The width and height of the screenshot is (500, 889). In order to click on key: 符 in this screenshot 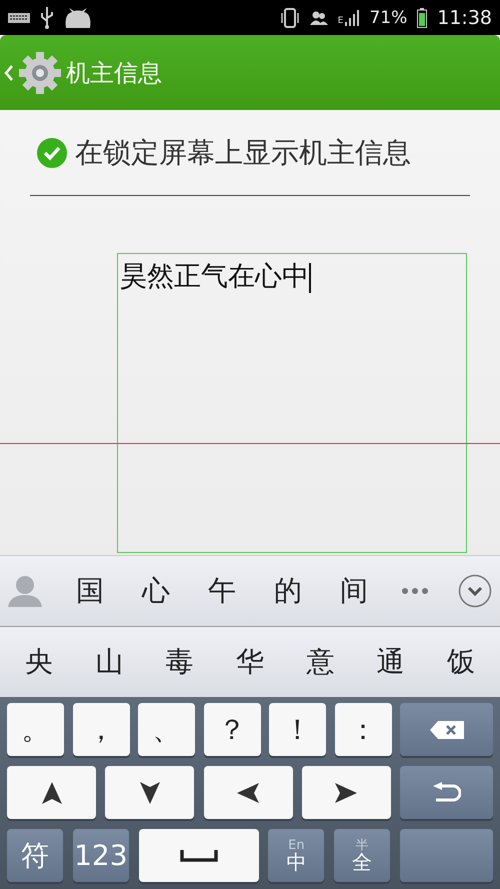, I will do `click(35, 855)`.